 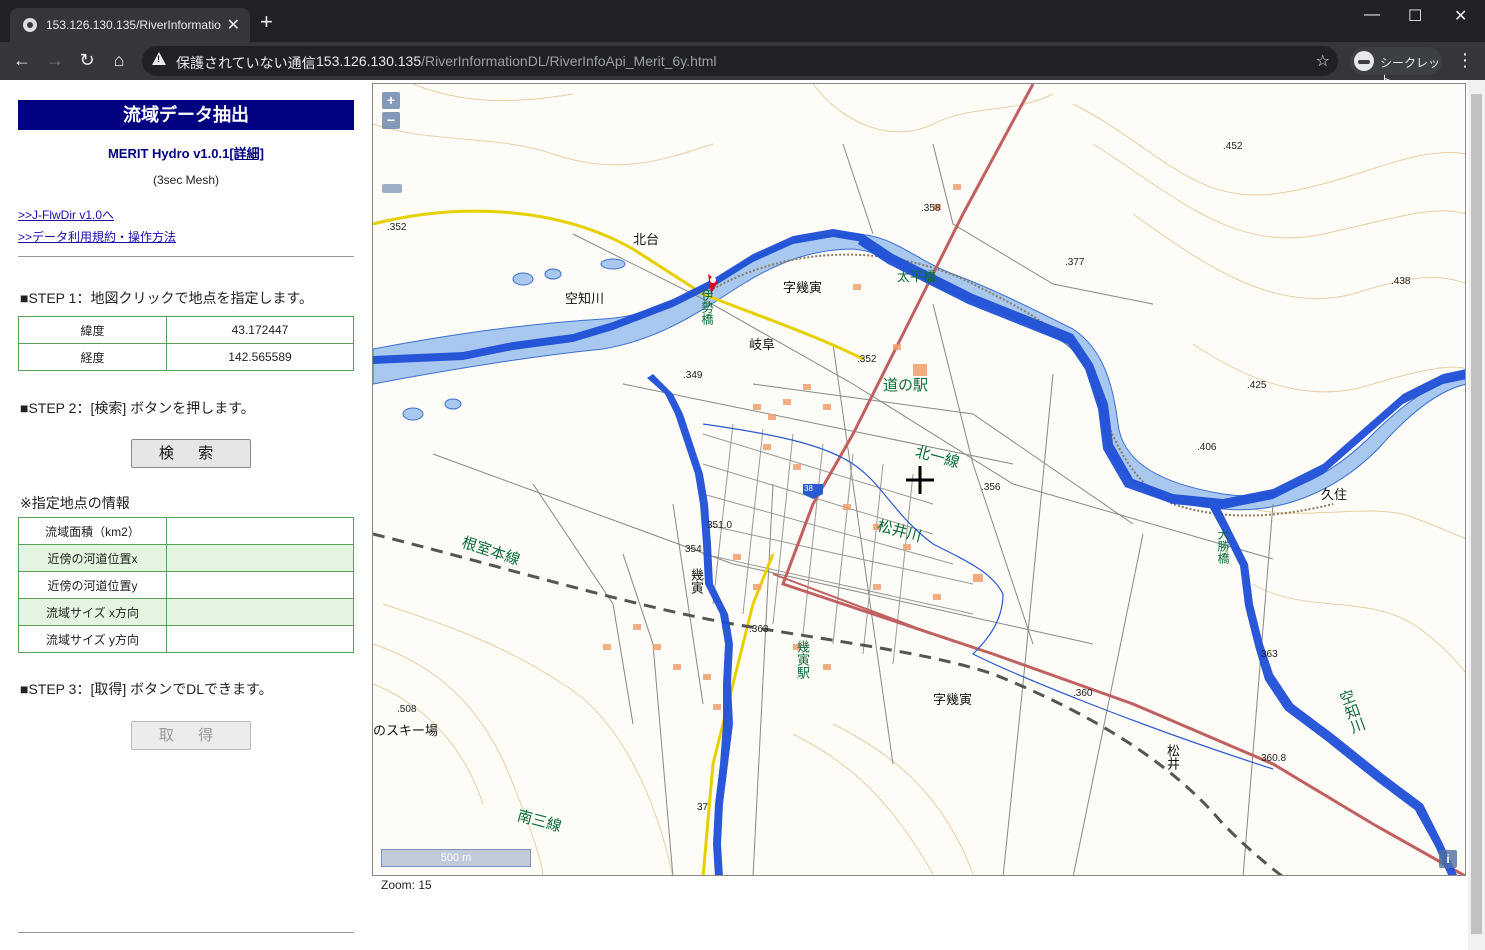 I want to click on close-window-icon: ✕, so click(x=1460, y=16).